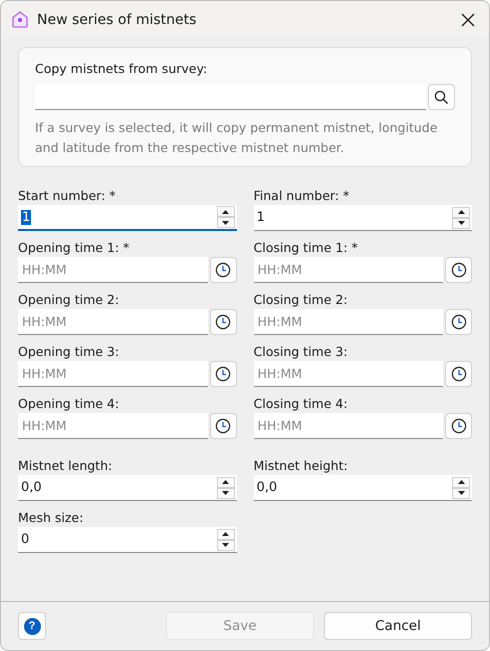 This screenshot has width=490, height=651. Describe the element at coordinates (236, 138) in the screenshot. I see `hint-text: If a survey is selected, it will copy permanent mistnet, longitude and latitude from the respective mistnet number.` at that location.